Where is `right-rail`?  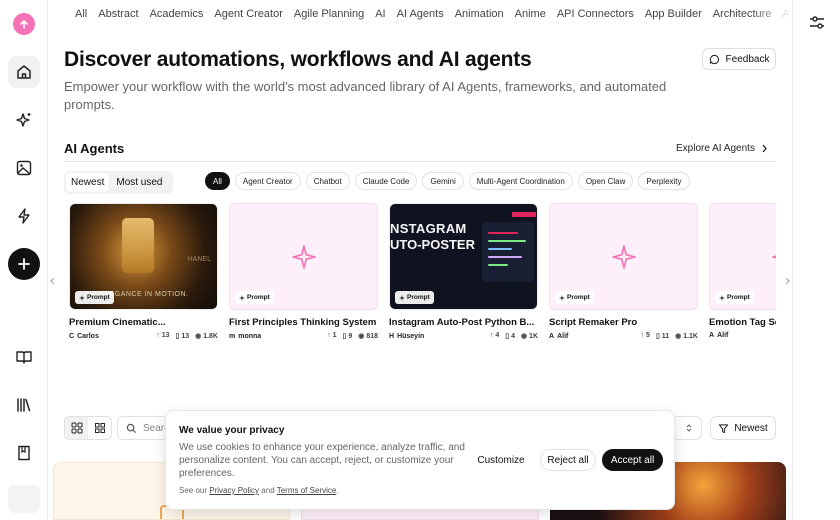
right-rail is located at coordinates (816, 260).